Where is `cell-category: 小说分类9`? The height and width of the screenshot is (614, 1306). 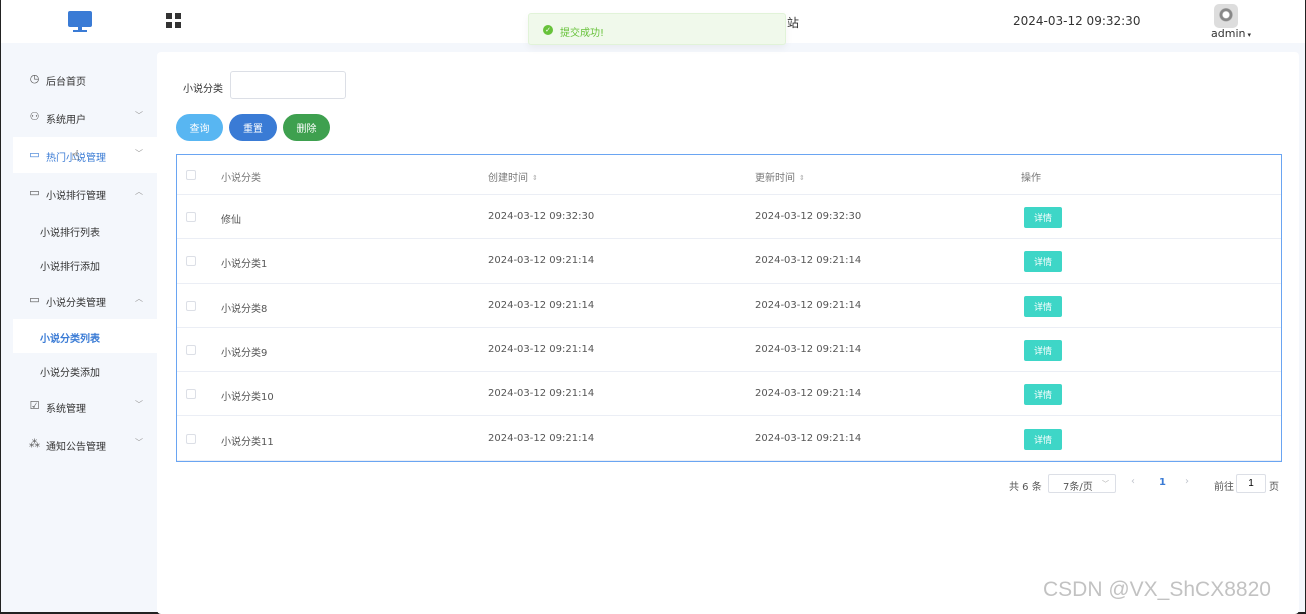 cell-category: 小说分类9 is located at coordinates (244, 354).